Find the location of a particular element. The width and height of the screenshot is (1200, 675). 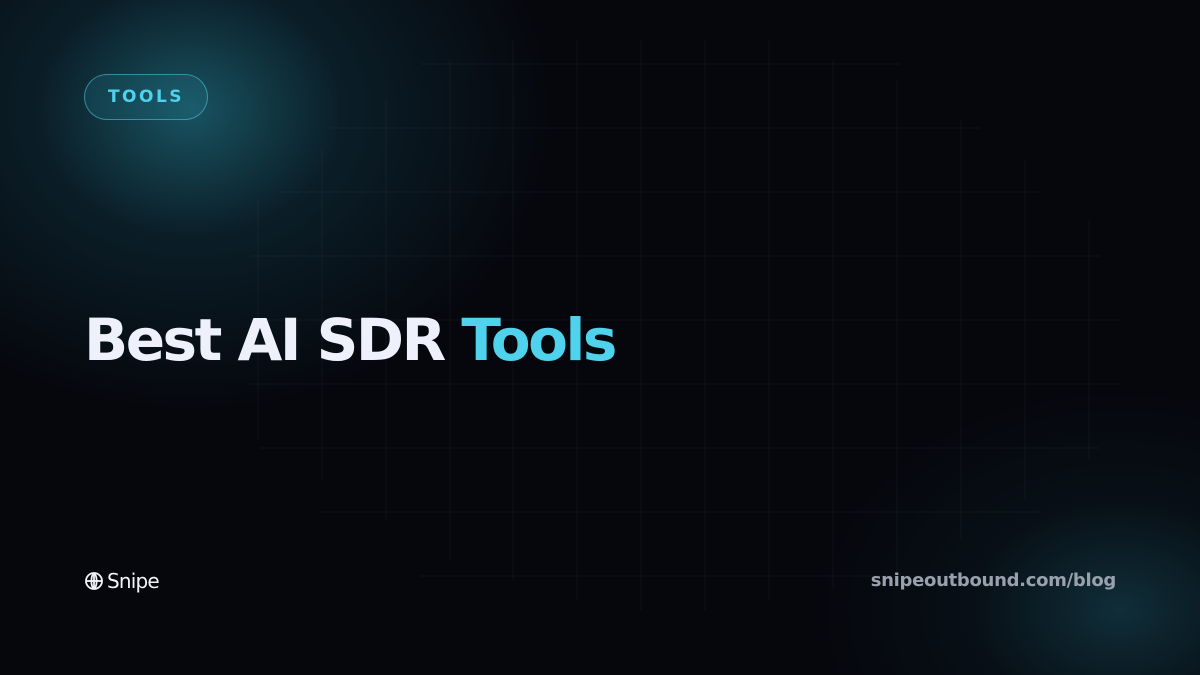

page-title: Best AI SDR Tools is located at coordinates (350, 340).